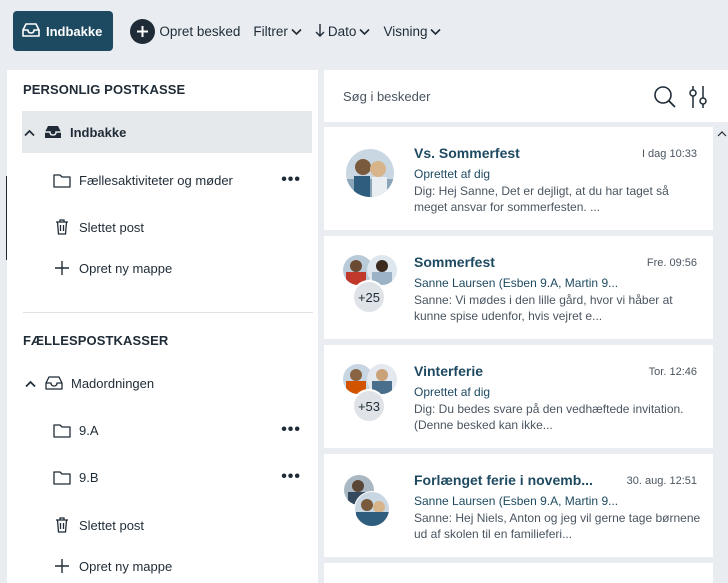  I want to click on sidebar-item-label: Madordningen, so click(113, 383).